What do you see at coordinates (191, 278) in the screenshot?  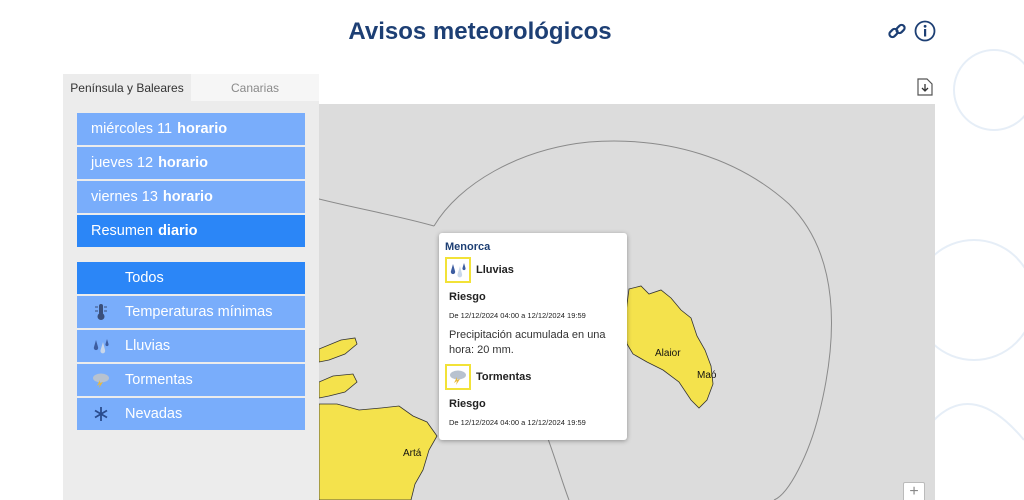 I see `type-item-todos: Todos` at bounding box center [191, 278].